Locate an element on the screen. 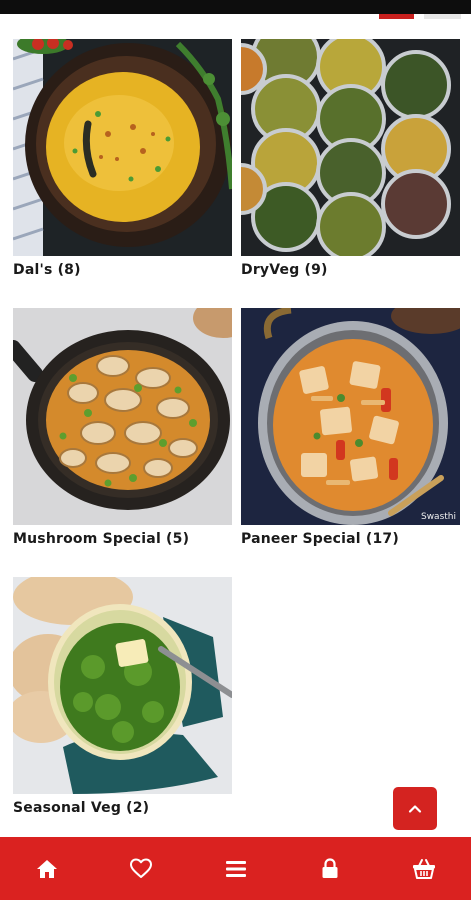 This screenshot has height=900, width=471. category-count: (8) is located at coordinates (69, 270).